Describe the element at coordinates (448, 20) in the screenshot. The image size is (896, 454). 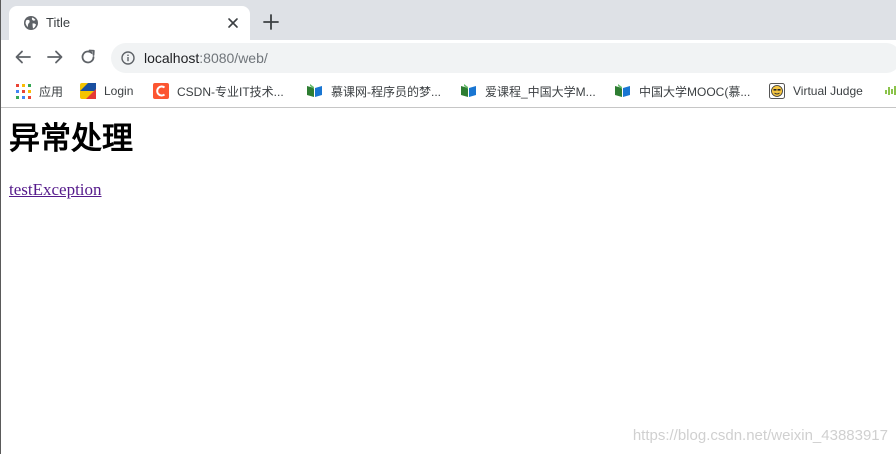
I see `tab-strip: Title` at that location.